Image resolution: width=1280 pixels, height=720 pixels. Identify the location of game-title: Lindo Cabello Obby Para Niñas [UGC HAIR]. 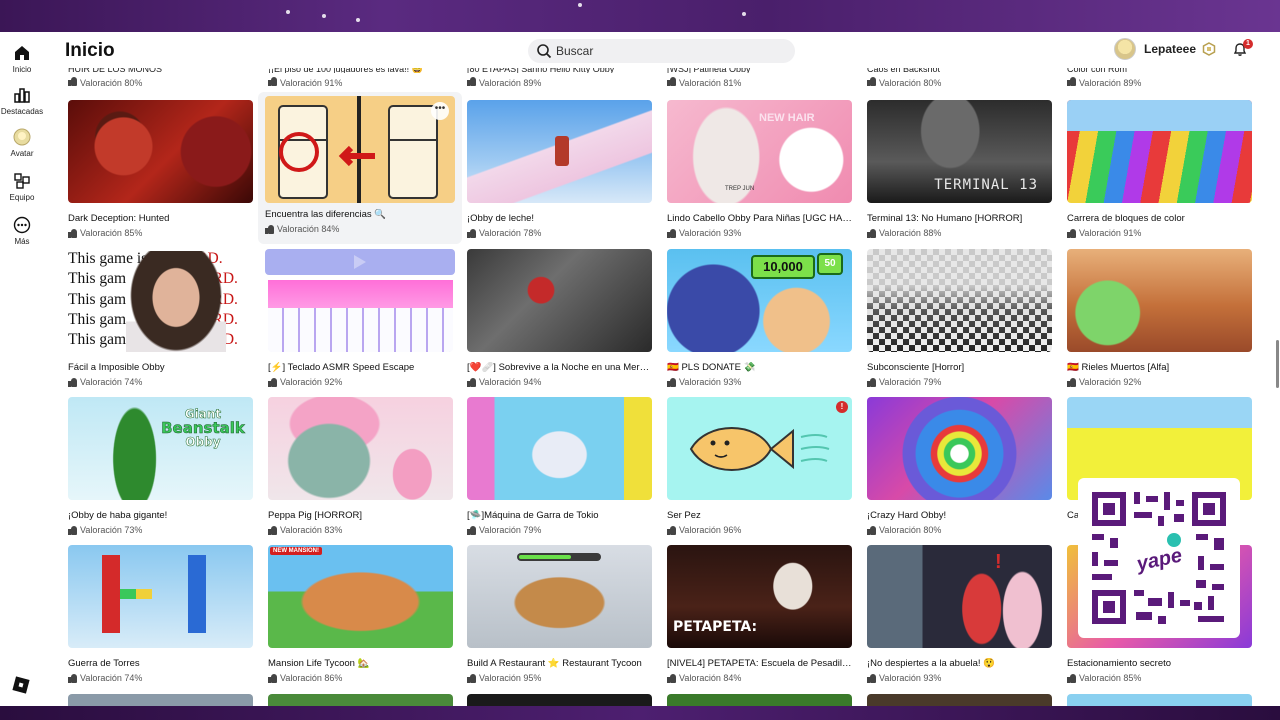
(759, 218).